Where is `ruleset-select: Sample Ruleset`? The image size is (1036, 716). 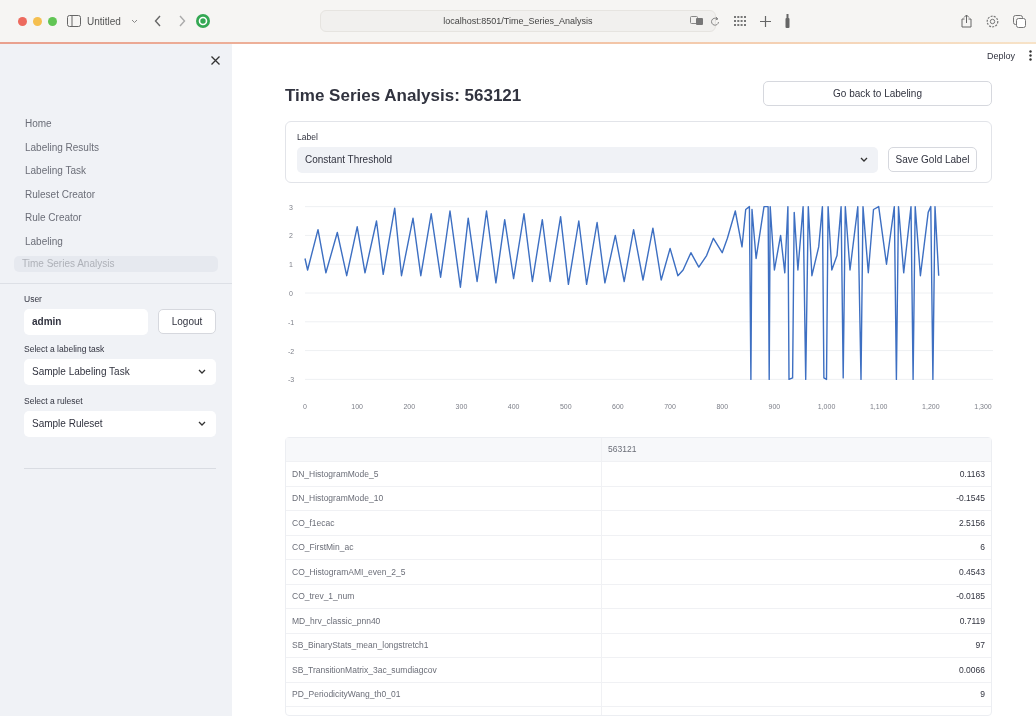 ruleset-select: Sample Ruleset is located at coordinates (120, 423).